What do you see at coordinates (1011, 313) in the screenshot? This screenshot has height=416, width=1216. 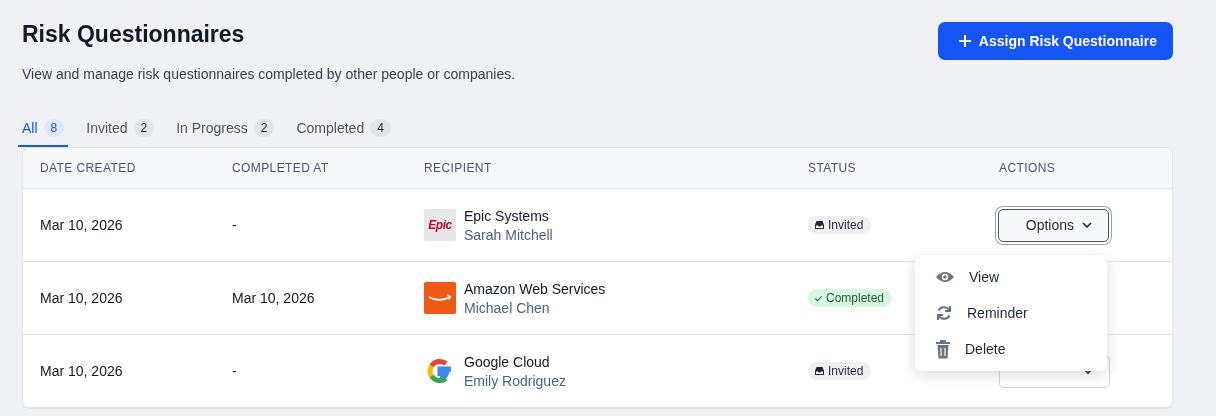 I see `menu-item: Reminder` at bounding box center [1011, 313].